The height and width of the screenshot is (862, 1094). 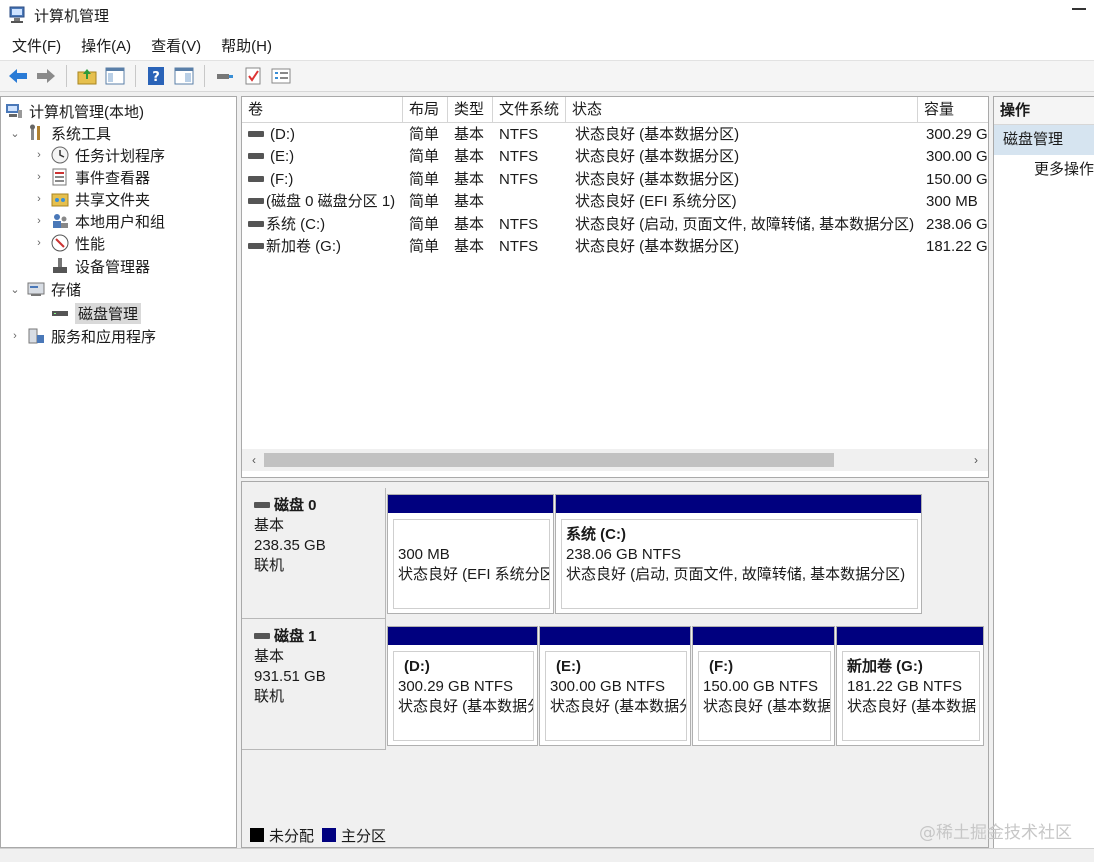 What do you see at coordinates (314, 684) in the screenshot?
I see `disk-label: 磁盘 1 基本 931.51 GB 联机` at bounding box center [314, 684].